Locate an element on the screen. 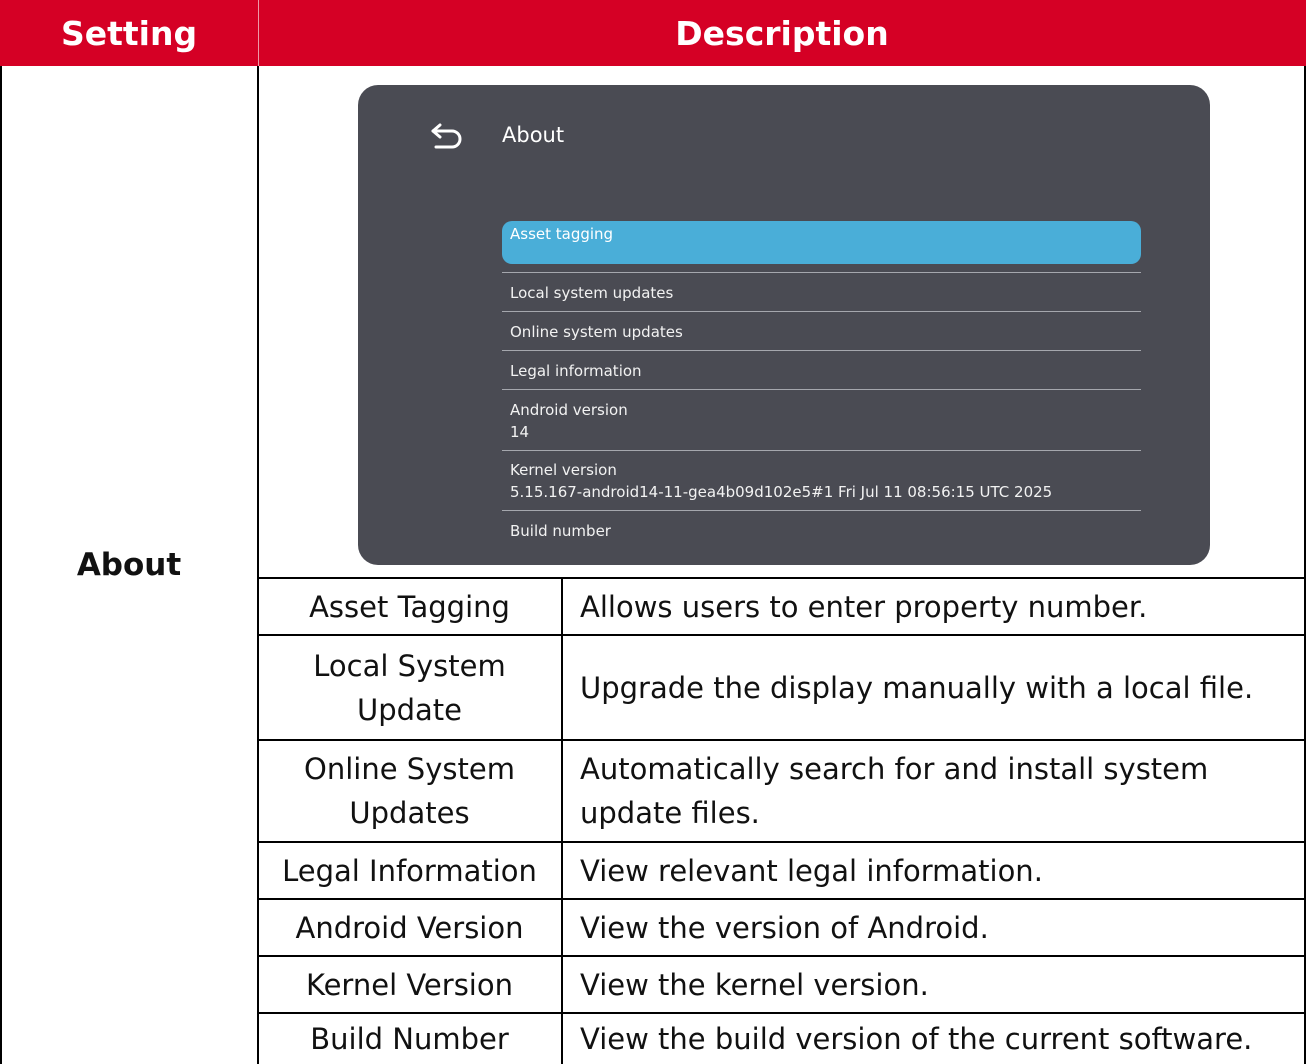 The image size is (1306, 1064). menu-item-build-number: Build number is located at coordinates (560, 531).